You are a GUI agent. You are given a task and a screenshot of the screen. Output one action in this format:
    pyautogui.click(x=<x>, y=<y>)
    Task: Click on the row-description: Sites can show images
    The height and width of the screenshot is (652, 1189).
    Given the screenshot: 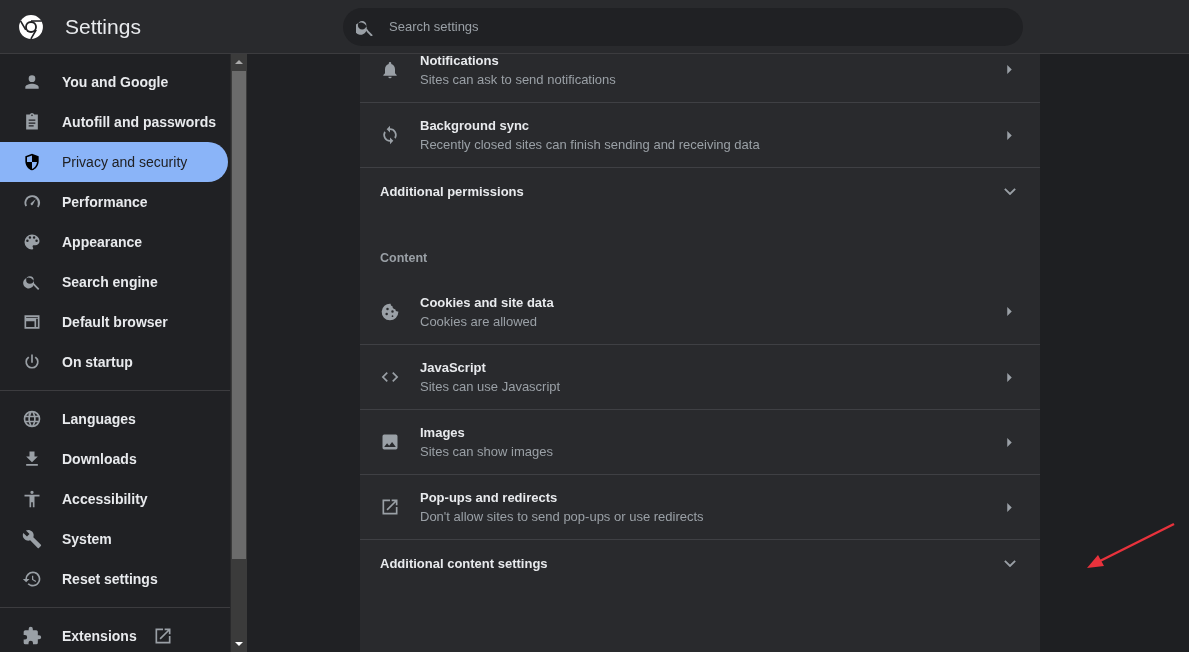 What is the action you would take?
    pyautogui.click(x=487, y=451)
    